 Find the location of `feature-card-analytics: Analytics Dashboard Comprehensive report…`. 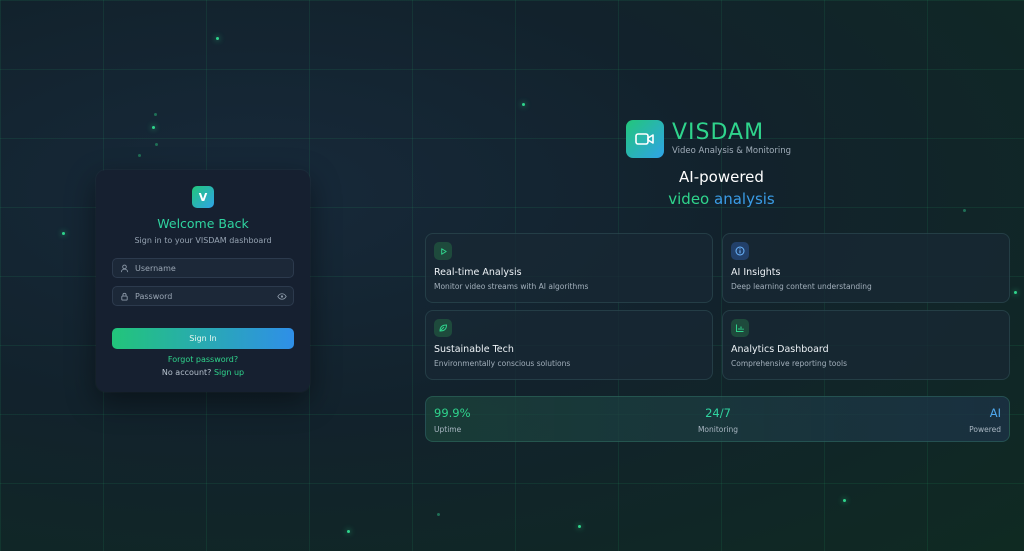

feature-card-analytics: Analytics Dashboard Comprehensive report… is located at coordinates (866, 345).